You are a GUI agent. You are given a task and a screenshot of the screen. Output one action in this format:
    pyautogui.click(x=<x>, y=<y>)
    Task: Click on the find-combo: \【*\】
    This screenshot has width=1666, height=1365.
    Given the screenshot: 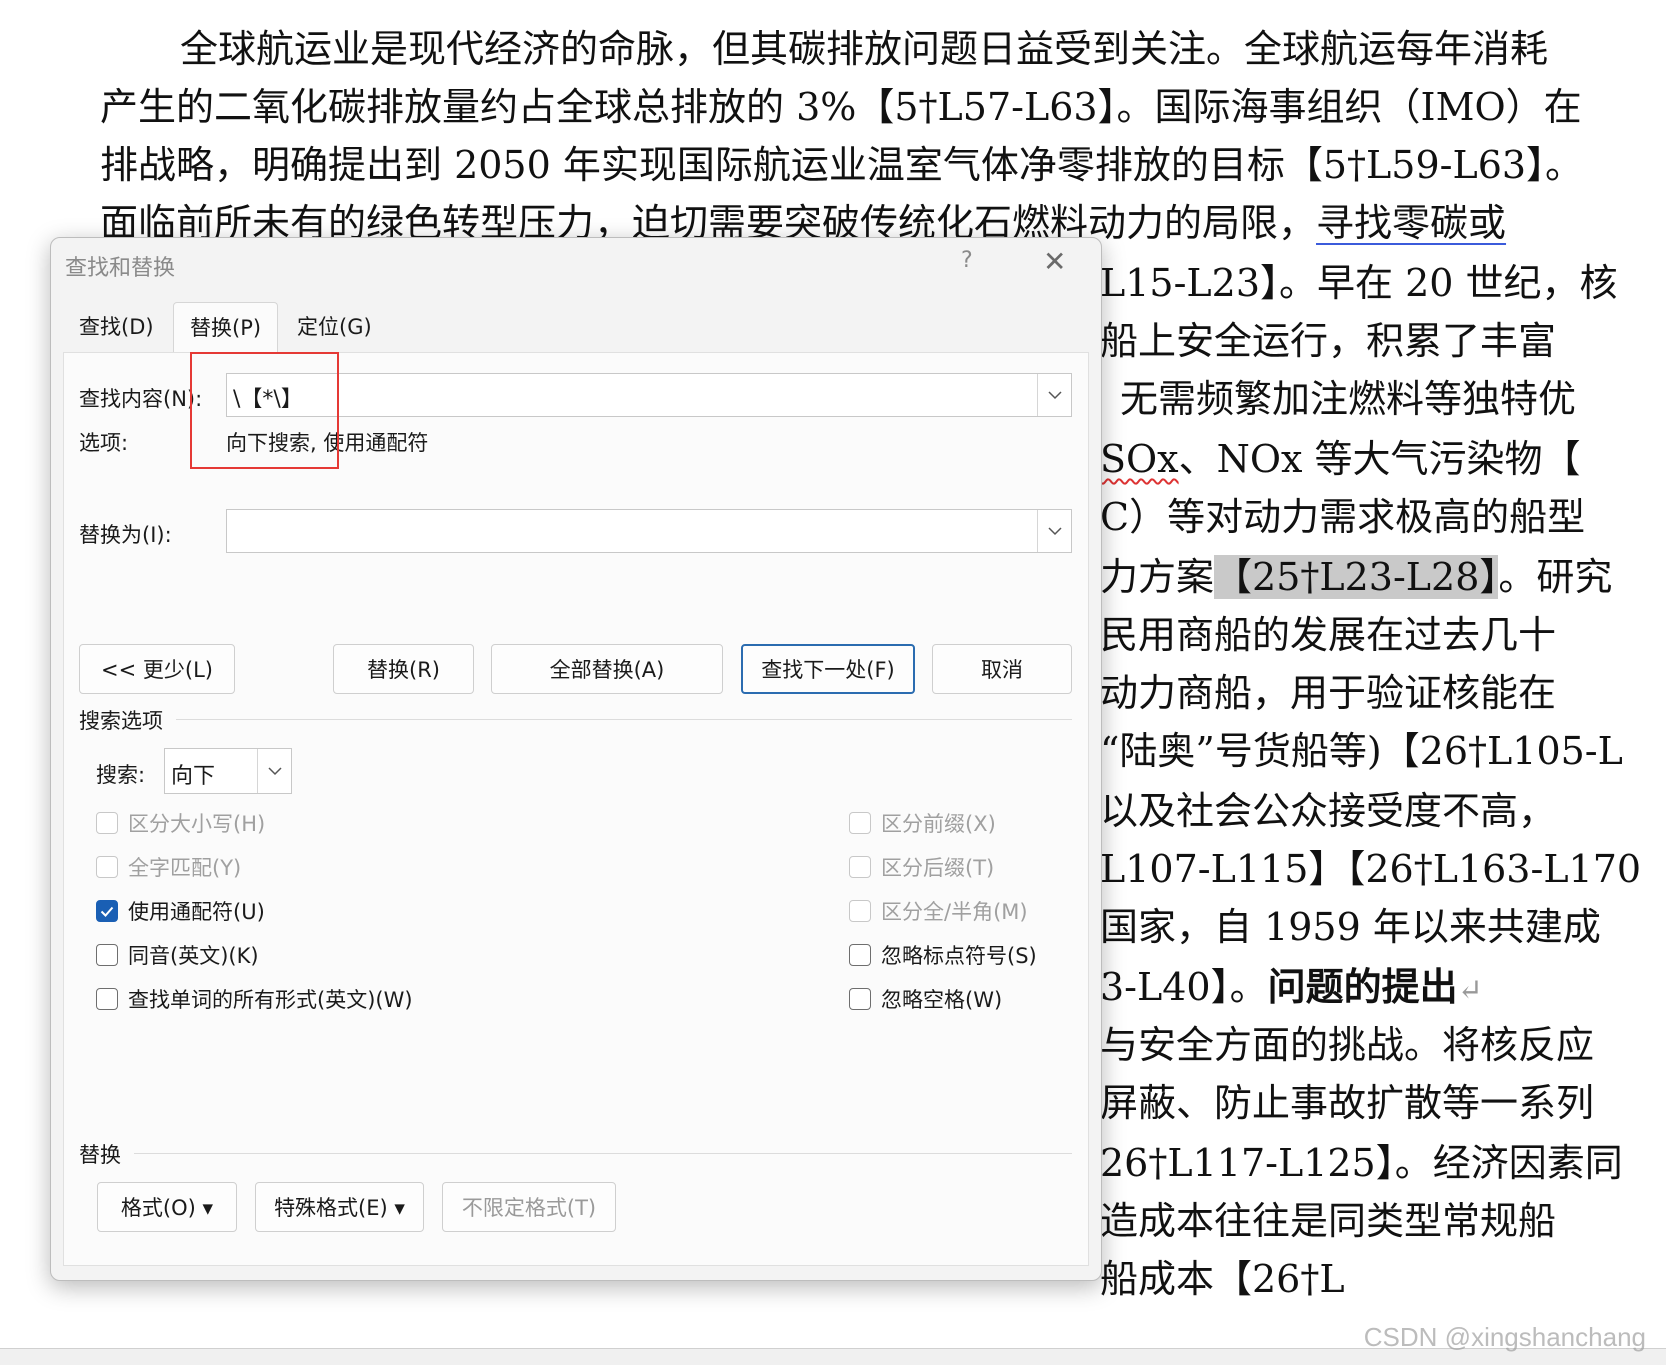 What is the action you would take?
    pyautogui.click(x=649, y=395)
    